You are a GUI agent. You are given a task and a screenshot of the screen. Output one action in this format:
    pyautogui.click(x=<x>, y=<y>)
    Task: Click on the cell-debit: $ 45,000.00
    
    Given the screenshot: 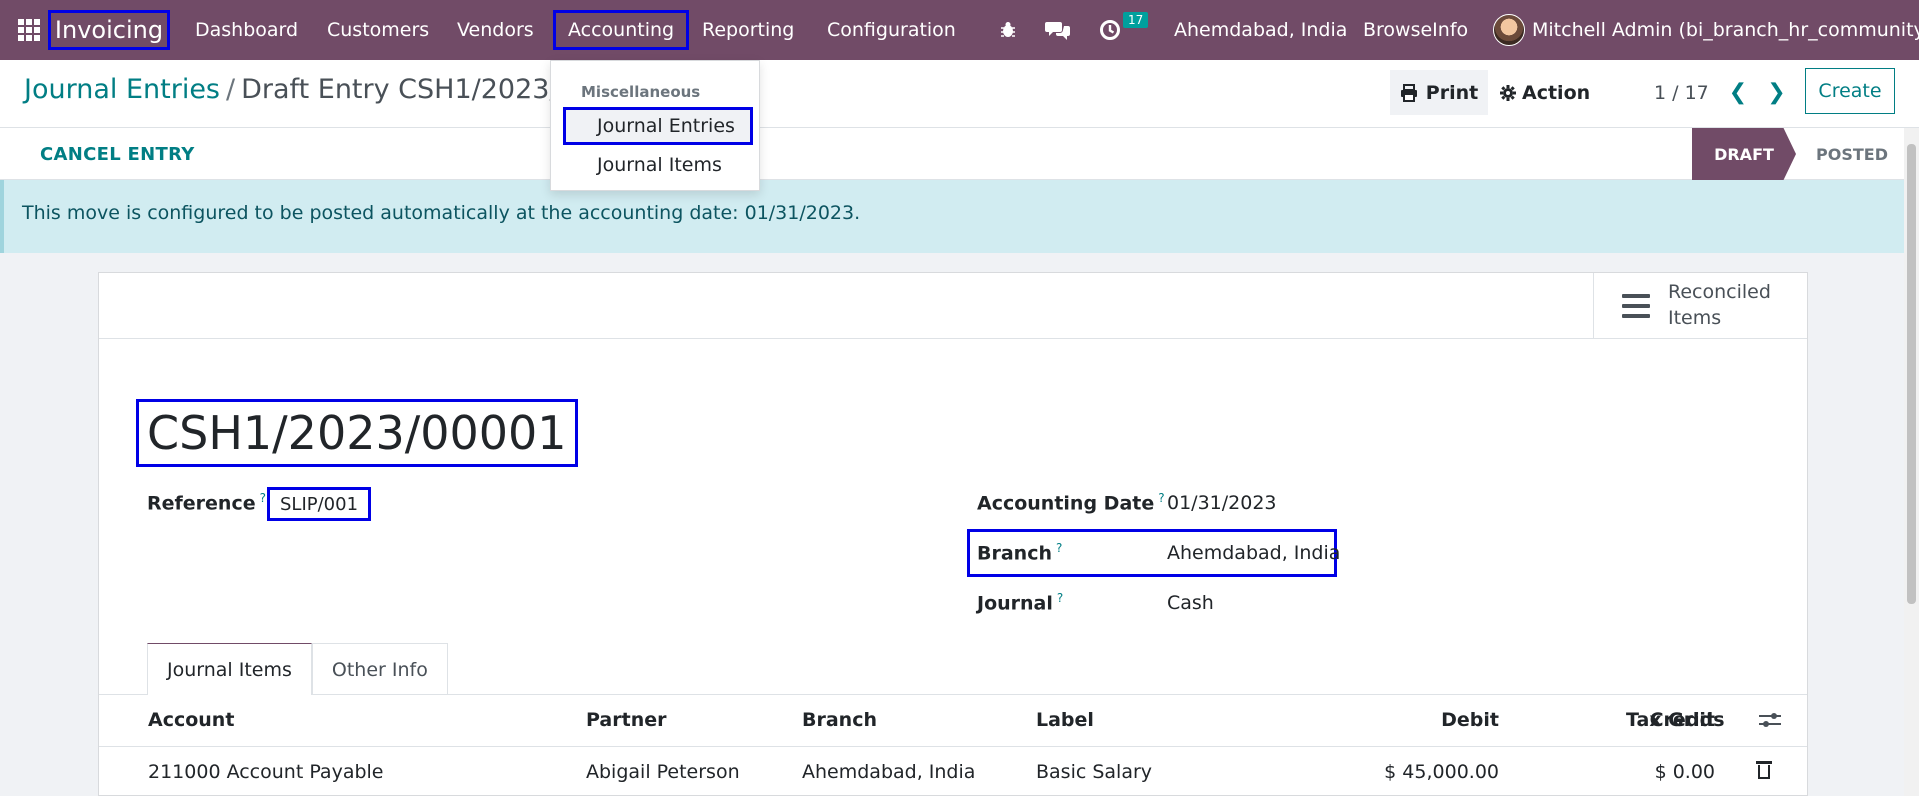 What is the action you would take?
    pyautogui.click(x=1399, y=772)
    